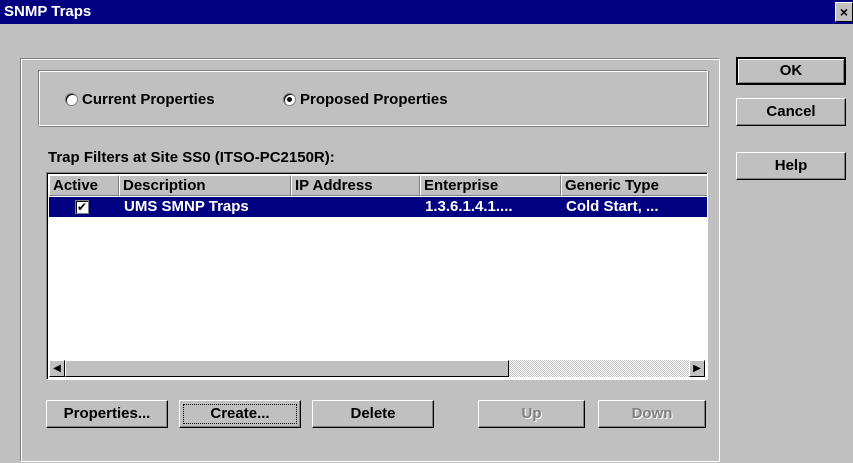 This screenshot has height=463, width=853. Describe the element at coordinates (205, 185) in the screenshot. I see `column-header-description: Description` at that location.